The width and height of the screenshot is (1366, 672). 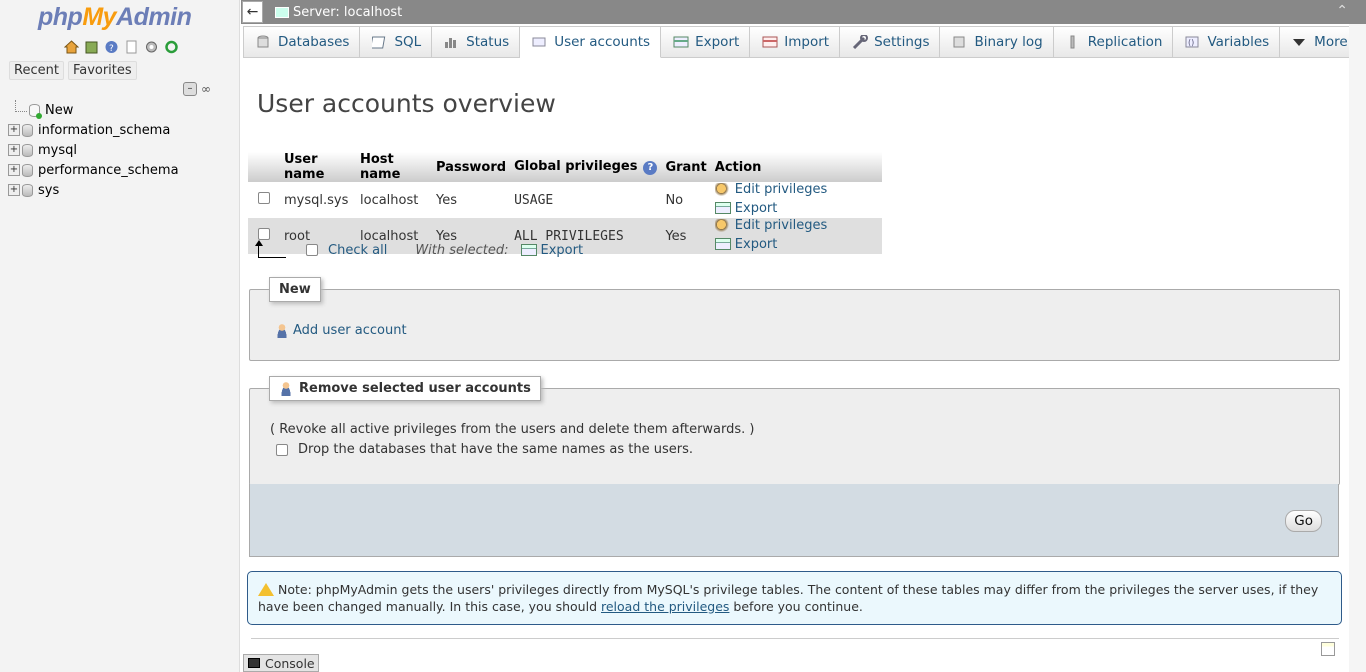 I want to click on console-toggle: Console, so click(x=281, y=663).